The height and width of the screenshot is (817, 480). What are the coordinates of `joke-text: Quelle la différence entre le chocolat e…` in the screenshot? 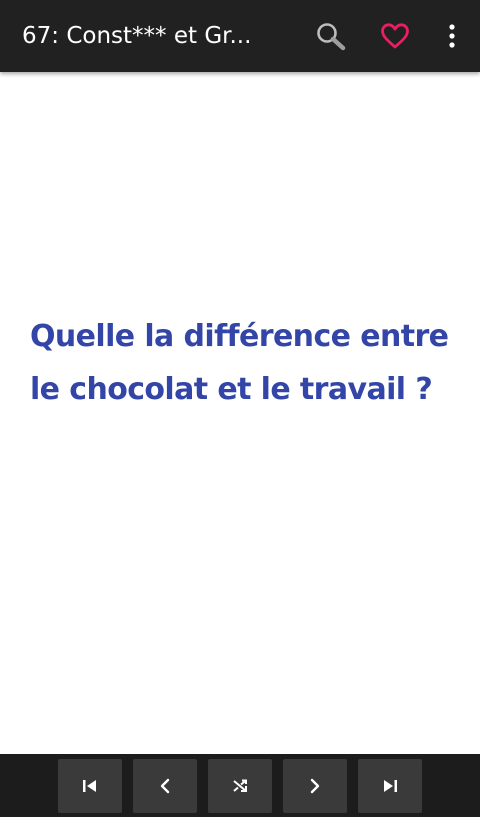 It's located at (239, 363).